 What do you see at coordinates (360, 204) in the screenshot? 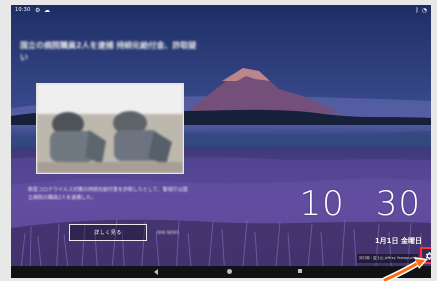
I see `lock-screen-clock: 10 30` at bounding box center [360, 204].